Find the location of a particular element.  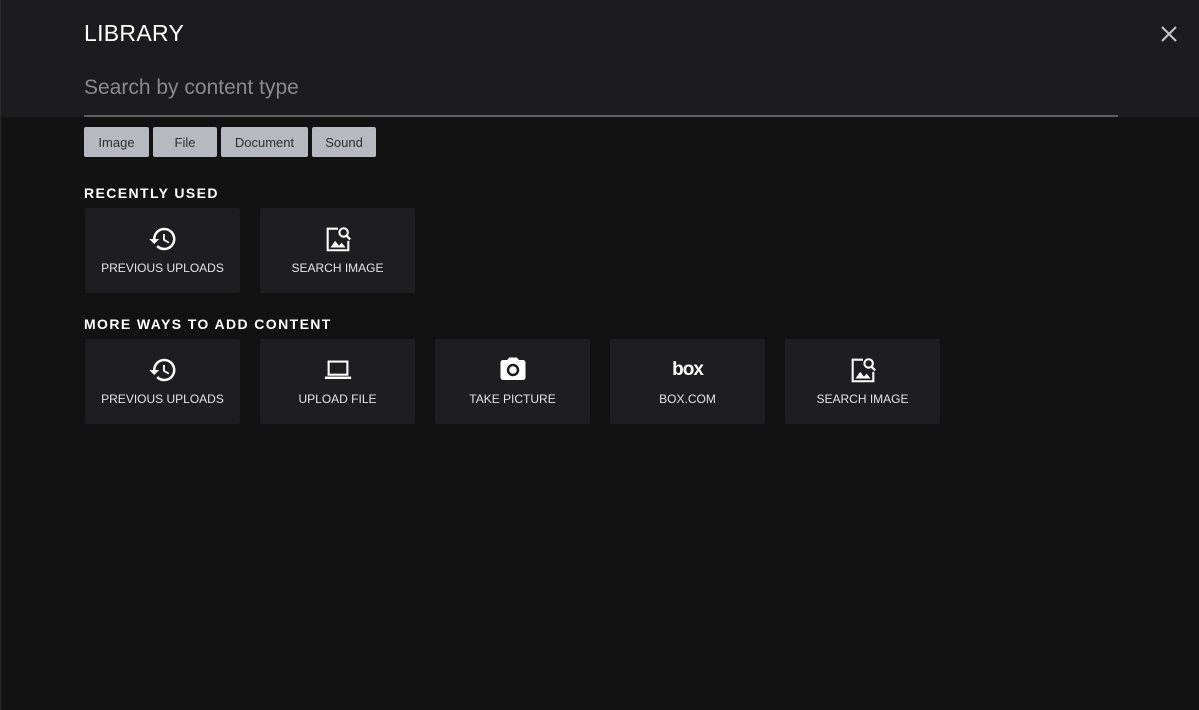

previous-uploads-tile: PREVIOUS UPLOADS is located at coordinates (162, 381).